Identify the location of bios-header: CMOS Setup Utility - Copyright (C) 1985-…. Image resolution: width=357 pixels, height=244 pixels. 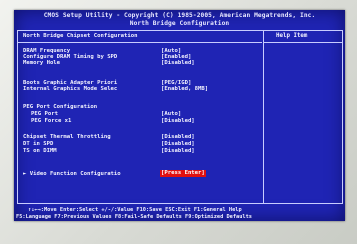
(179, 20).